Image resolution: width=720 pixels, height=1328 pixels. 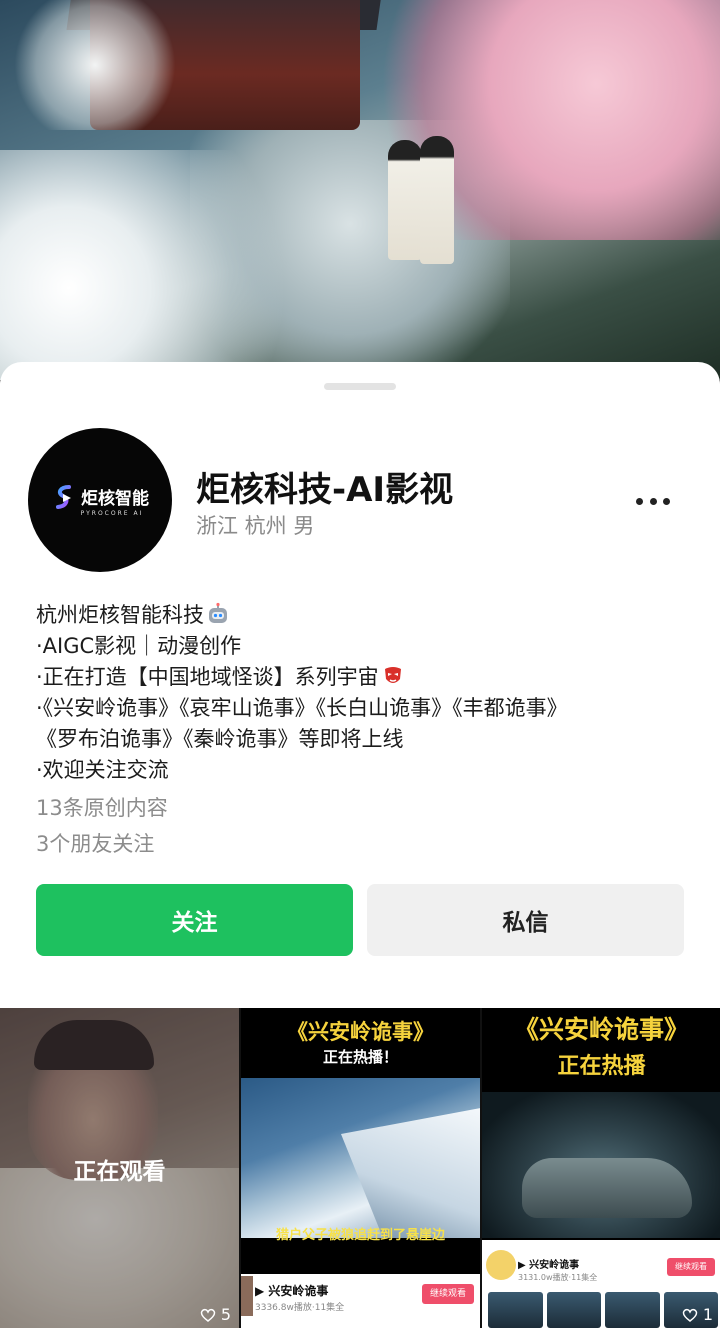 I want to click on like-count-value: 5, so click(x=225, y=1314).